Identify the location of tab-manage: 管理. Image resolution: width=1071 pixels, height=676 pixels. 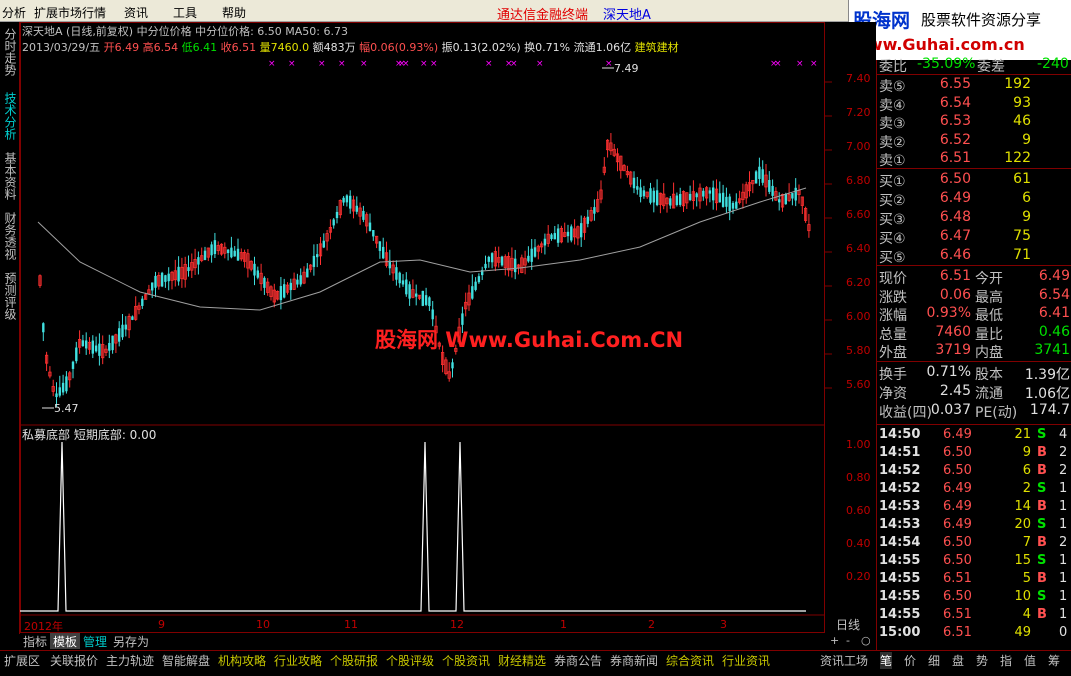
(95, 641).